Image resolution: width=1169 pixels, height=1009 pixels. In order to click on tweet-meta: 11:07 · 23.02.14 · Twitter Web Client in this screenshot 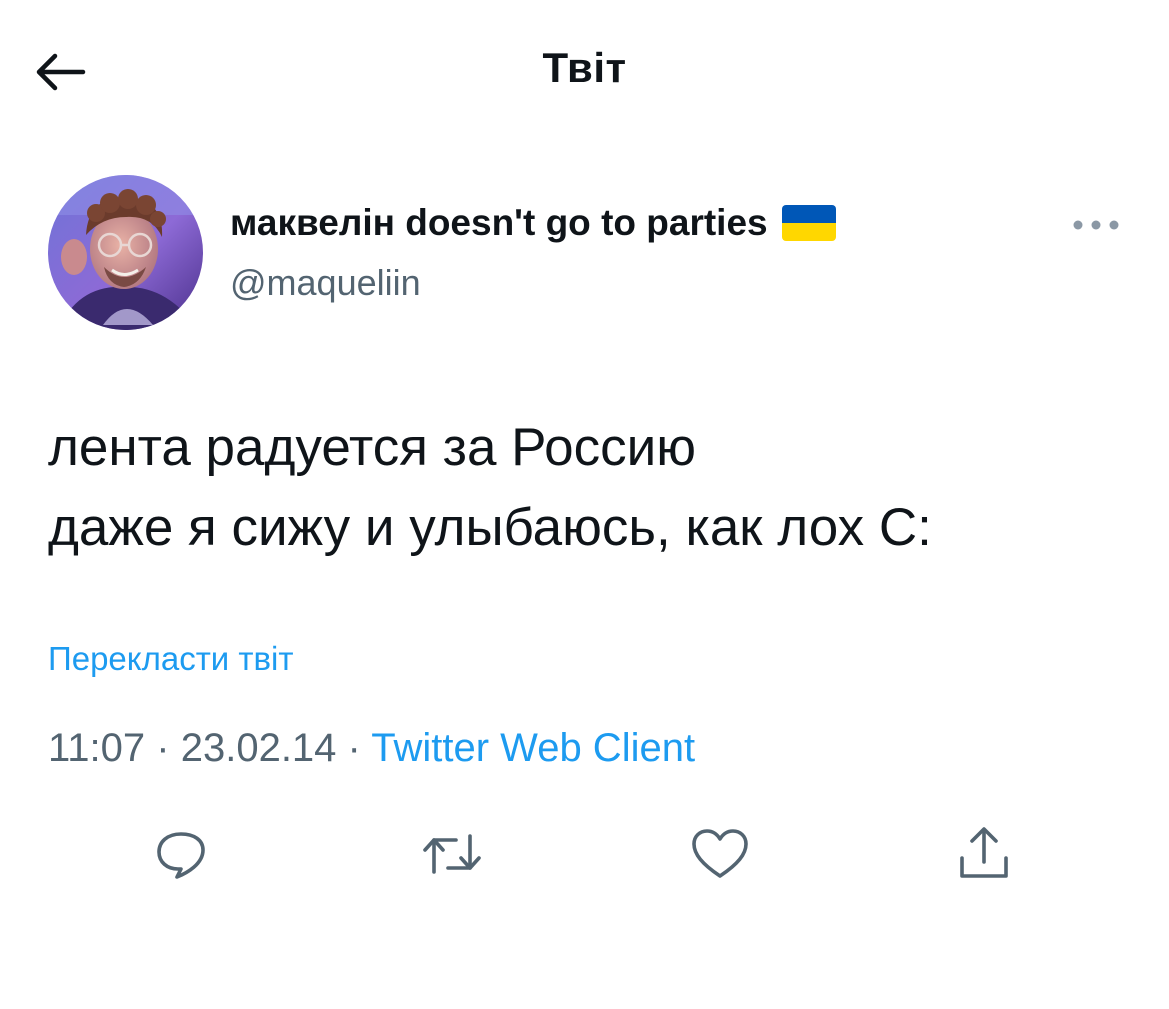, I will do `click(371, 748)`.